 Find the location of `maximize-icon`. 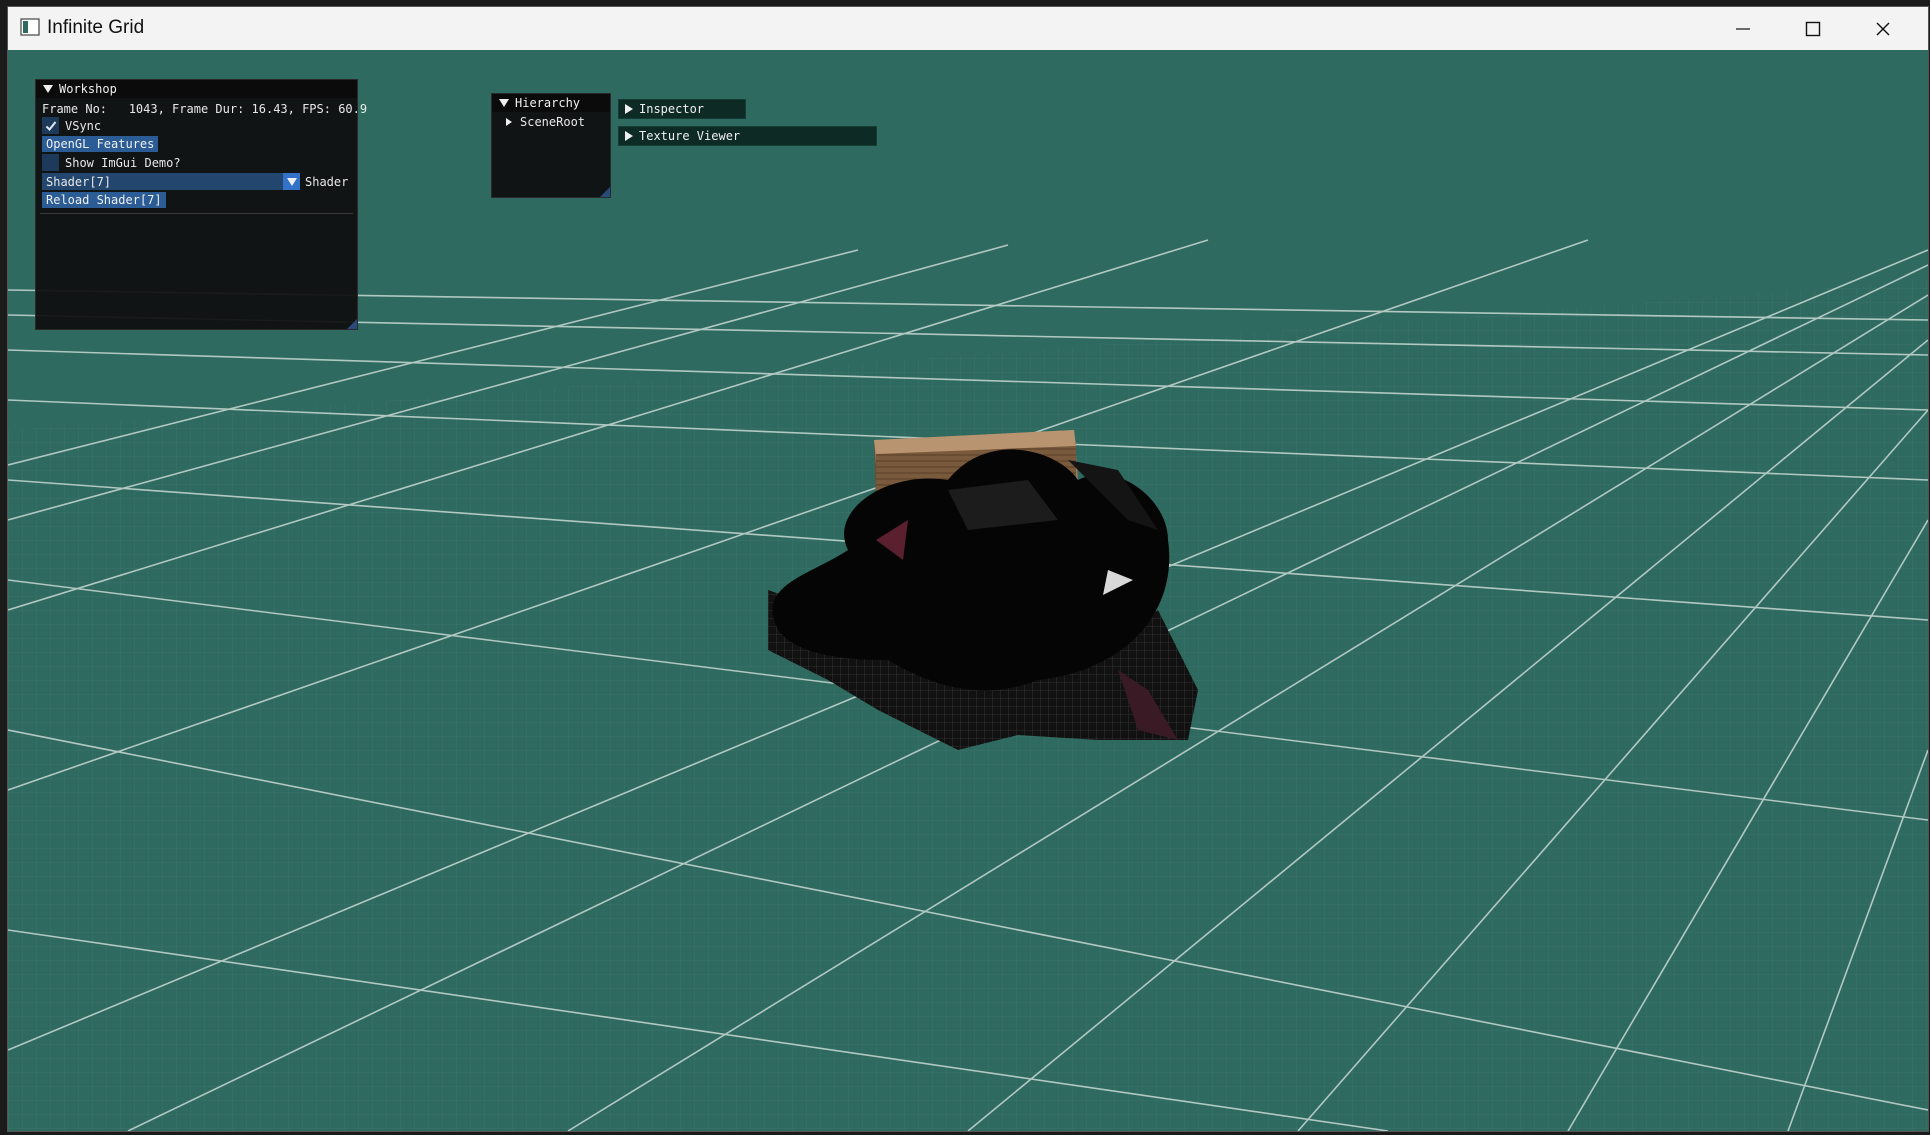

maximize-icon is located at coordinates (1813, 28).